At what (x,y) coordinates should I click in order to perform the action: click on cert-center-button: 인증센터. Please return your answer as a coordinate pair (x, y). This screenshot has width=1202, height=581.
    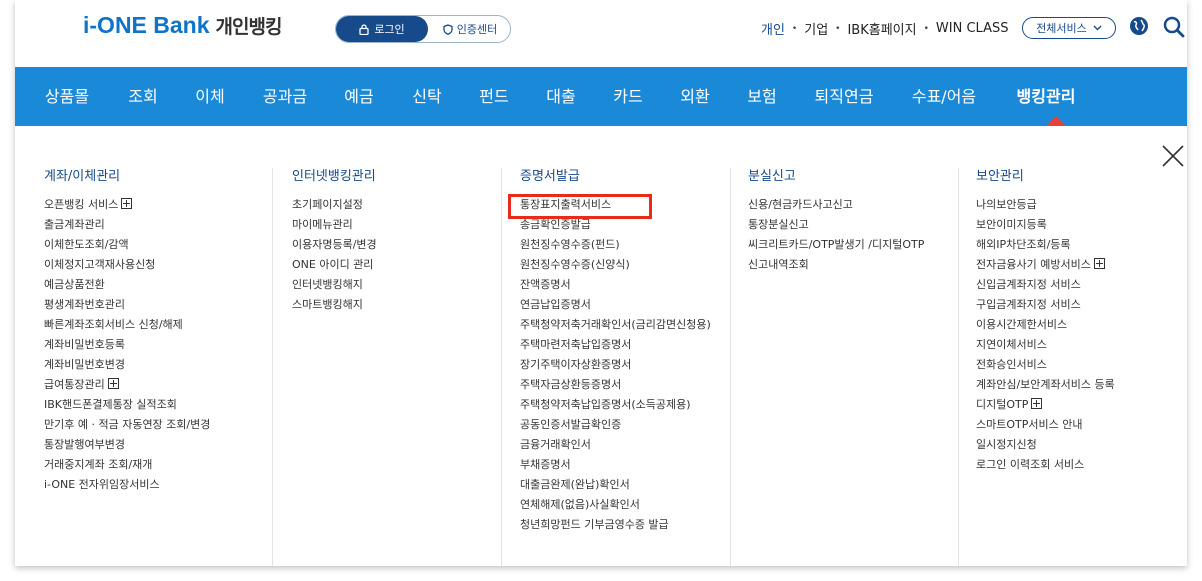
    Looking at the image, I should click on (470, 29).